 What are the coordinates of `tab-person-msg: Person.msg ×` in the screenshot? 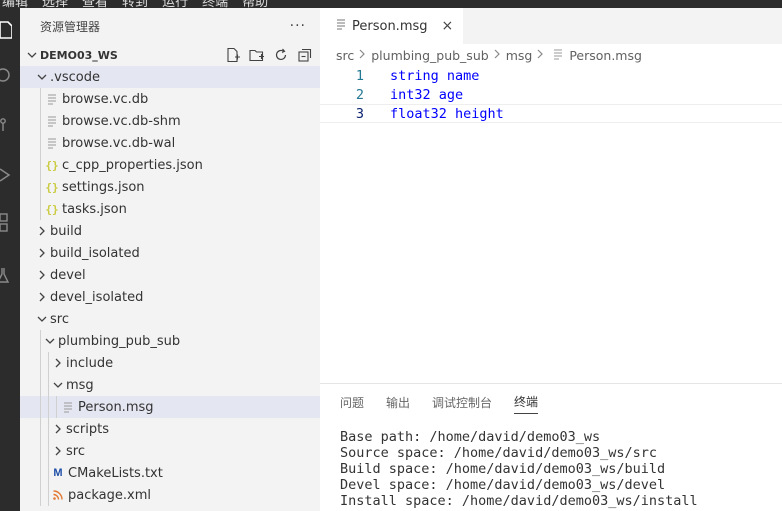 It's located at (392, 26).